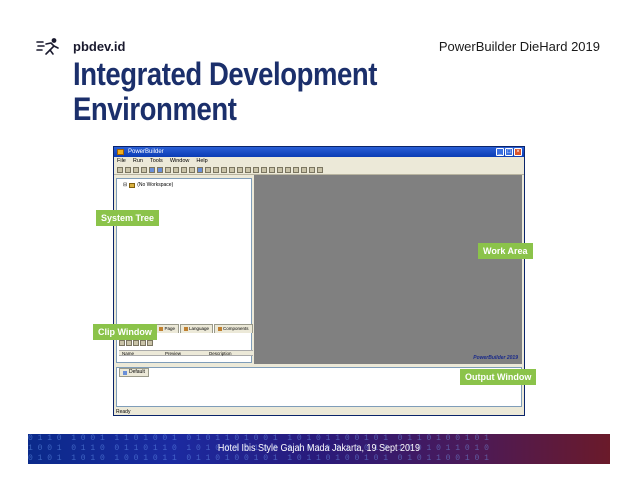 Image resolution: width=638 pixels, height=493 pixels. What do you see at coordinates (150, 343) in the screenshot?
I see `clip-edit-icon` at bounding box center [150, 343].